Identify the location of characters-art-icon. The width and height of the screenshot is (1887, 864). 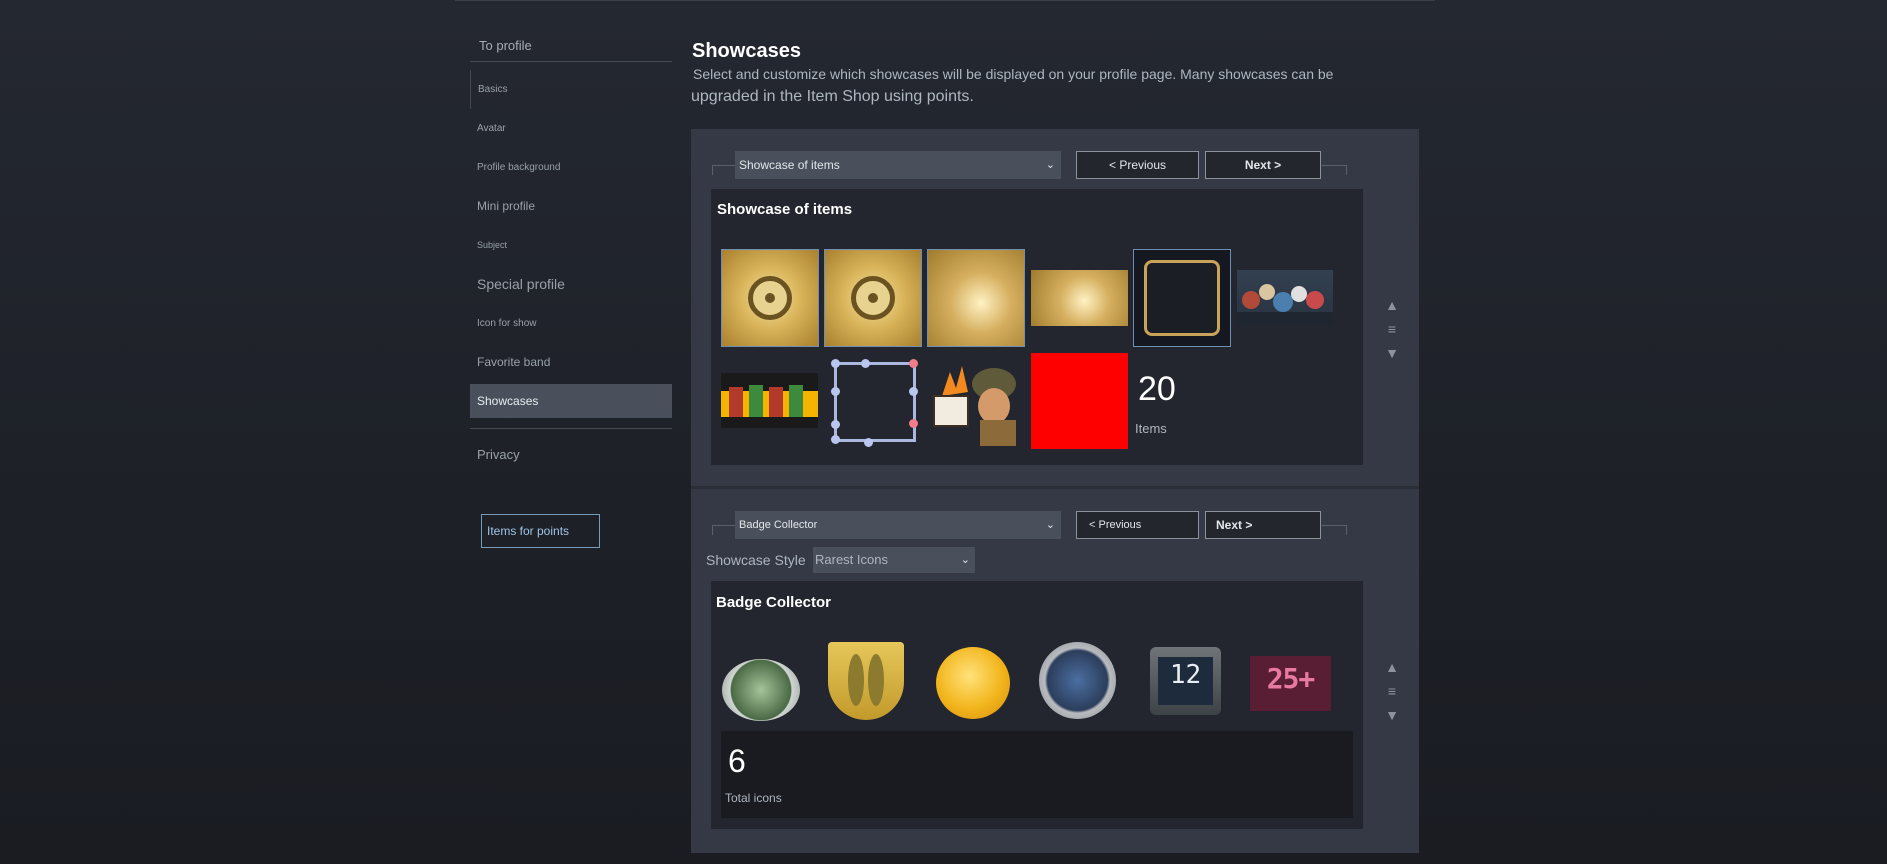
(1285, 304).